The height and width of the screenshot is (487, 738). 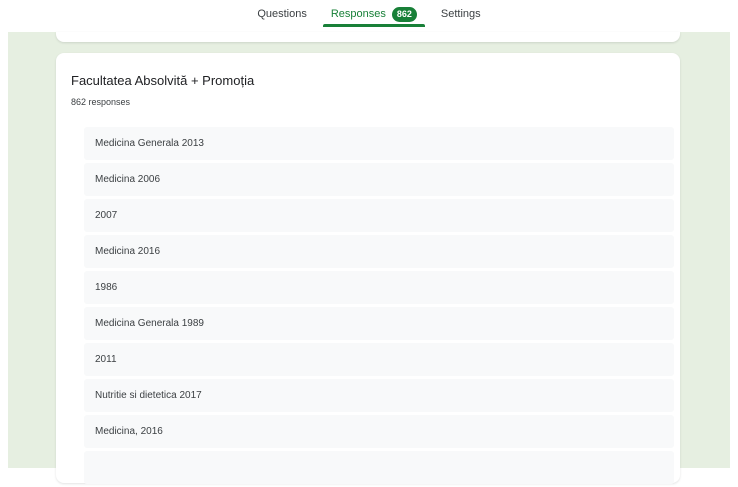 What do you see at coordinates (148, 395) in the screenshot?
I see `response-text: Nutritie si dietetica 2017` at bounding box center [148, 395].